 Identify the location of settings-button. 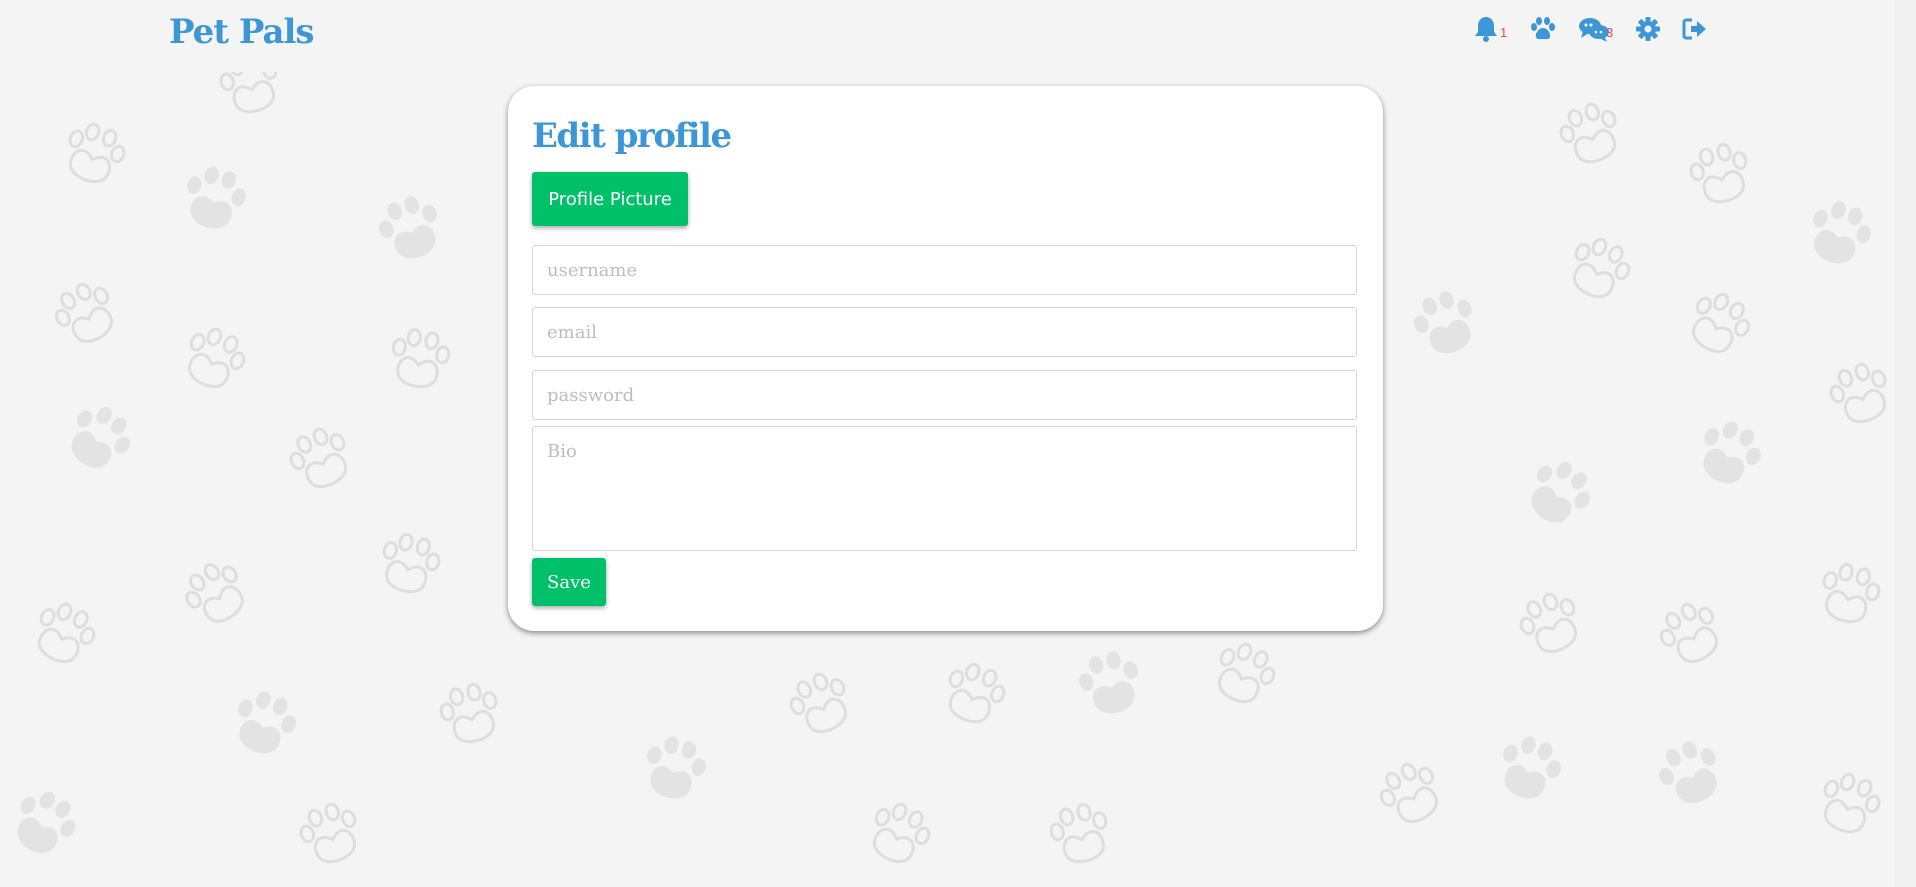
(1648, 30).